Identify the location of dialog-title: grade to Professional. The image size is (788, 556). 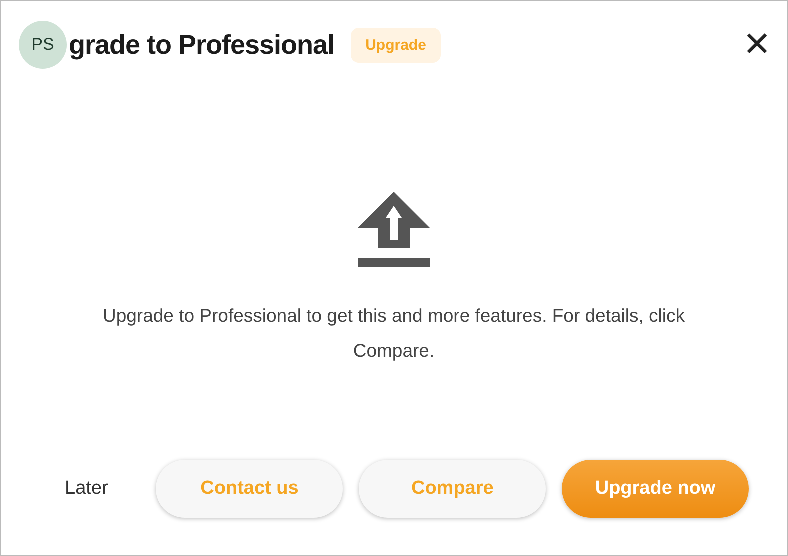
(202, 45).